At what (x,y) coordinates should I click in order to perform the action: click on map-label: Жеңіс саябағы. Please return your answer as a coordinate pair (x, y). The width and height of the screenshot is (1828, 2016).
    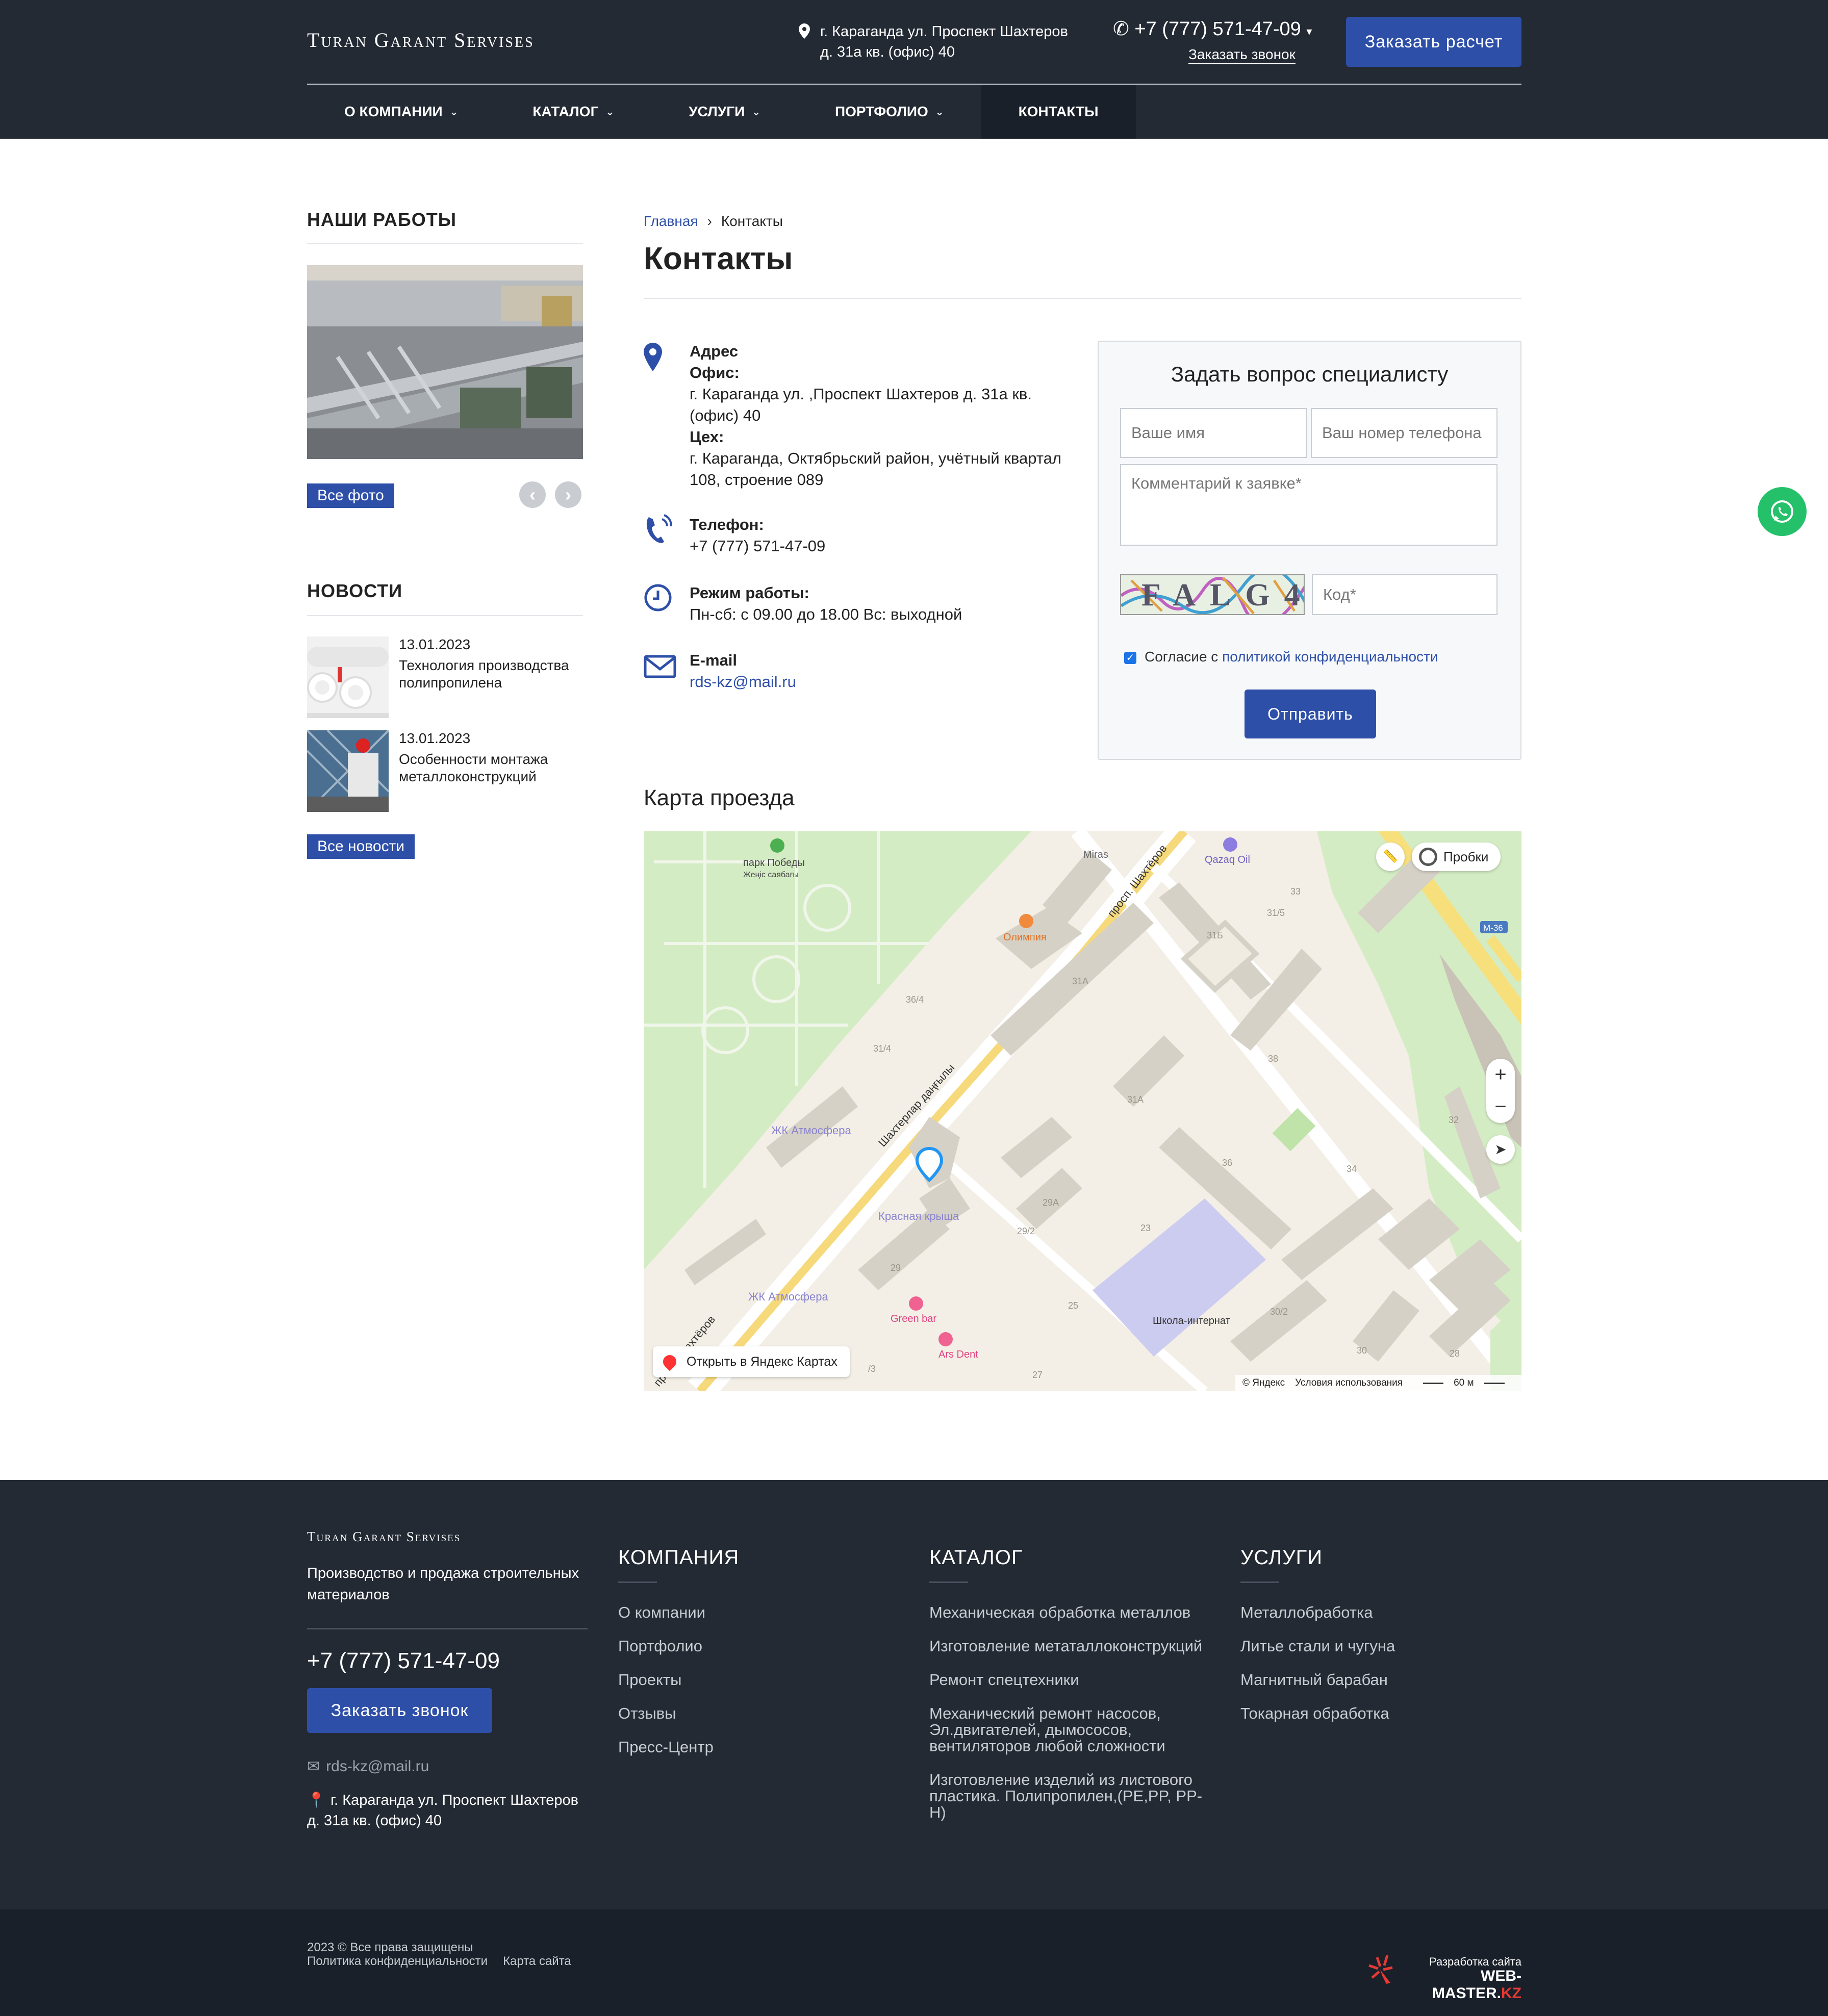
    Looking at the image, I should click on (771, 875).